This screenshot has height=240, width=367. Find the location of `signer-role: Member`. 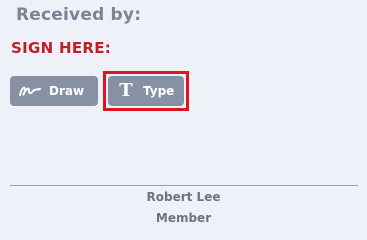

signer-role: Member is located at coordinates (183, 218).